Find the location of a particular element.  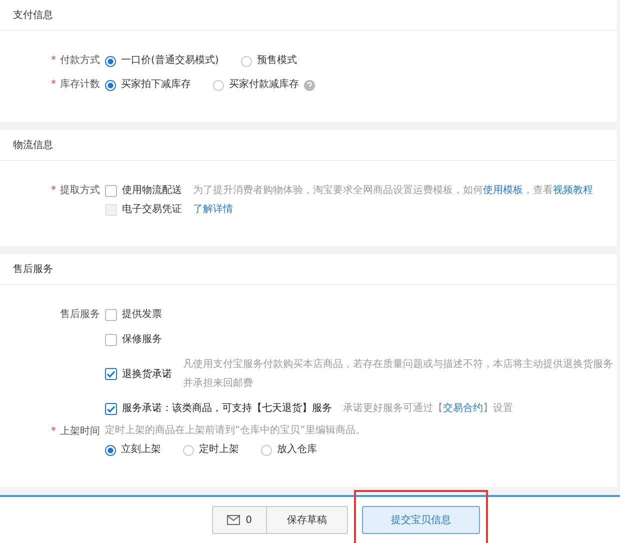

option-label: 买家付款减库存 is located at coordinates (264, 85).